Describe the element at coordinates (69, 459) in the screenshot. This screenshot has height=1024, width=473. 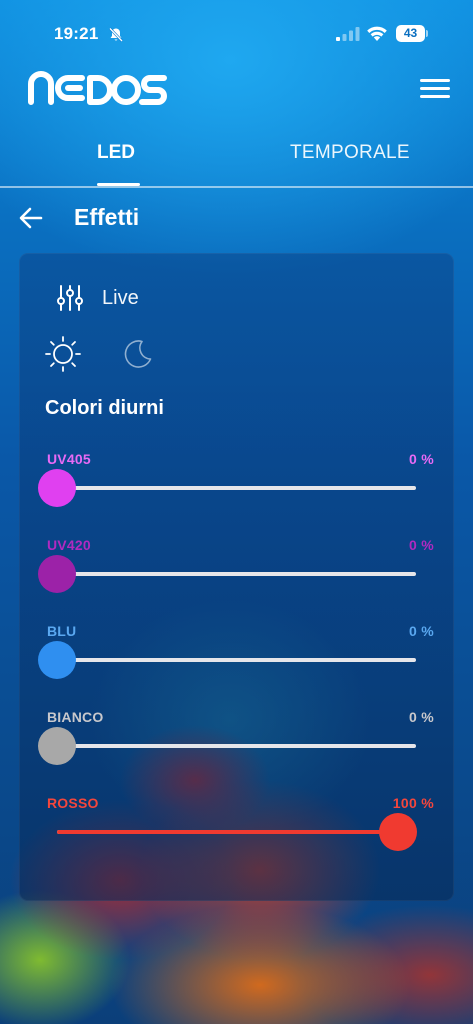
I see `slider-label-uv405: UV405` at that location.